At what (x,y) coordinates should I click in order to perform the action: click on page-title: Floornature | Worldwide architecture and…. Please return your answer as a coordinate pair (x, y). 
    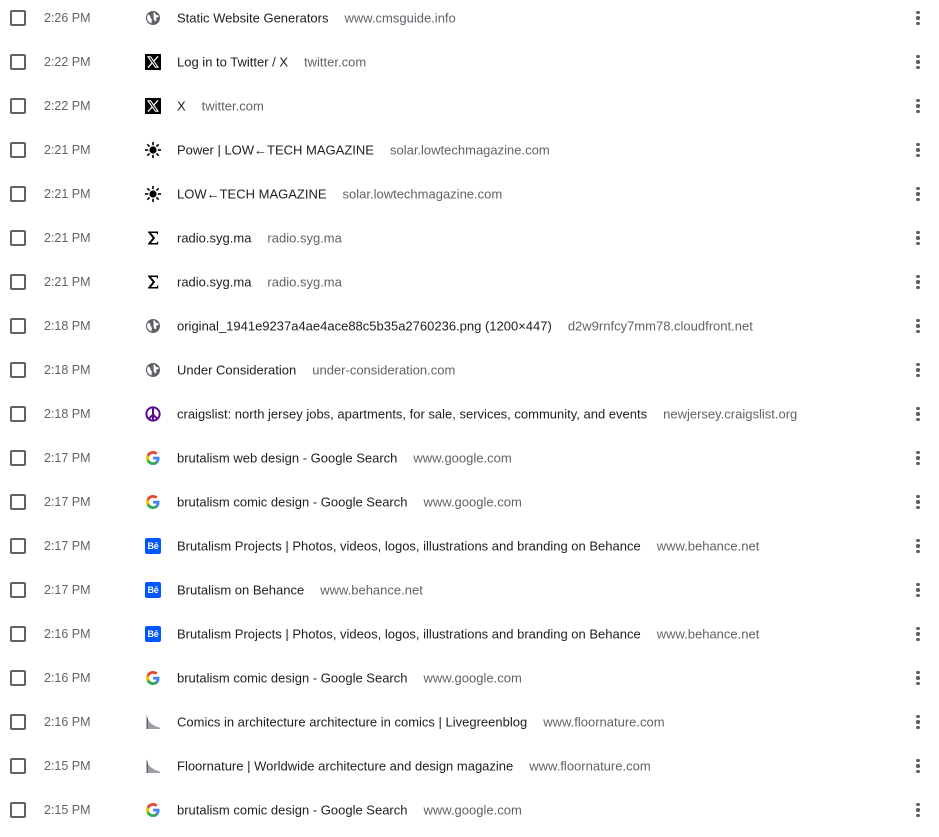
    Looking at the image, I should click on (345, 766).